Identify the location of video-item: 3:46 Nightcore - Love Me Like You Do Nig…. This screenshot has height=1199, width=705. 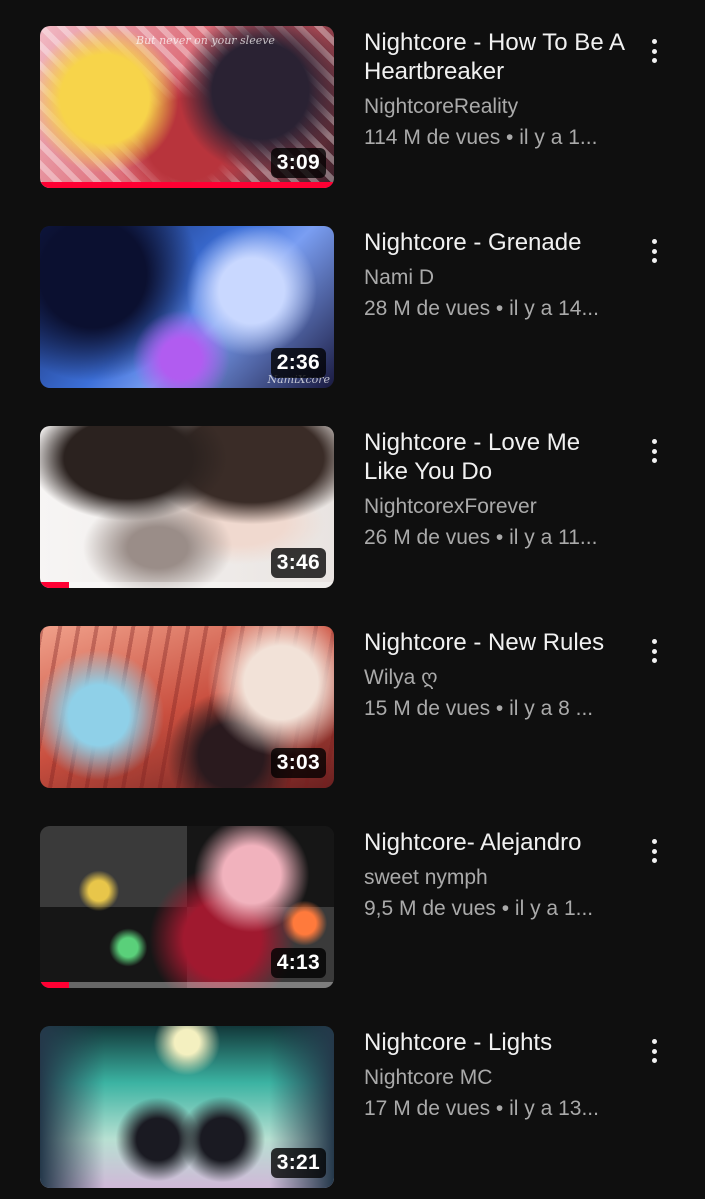
(352, 508).